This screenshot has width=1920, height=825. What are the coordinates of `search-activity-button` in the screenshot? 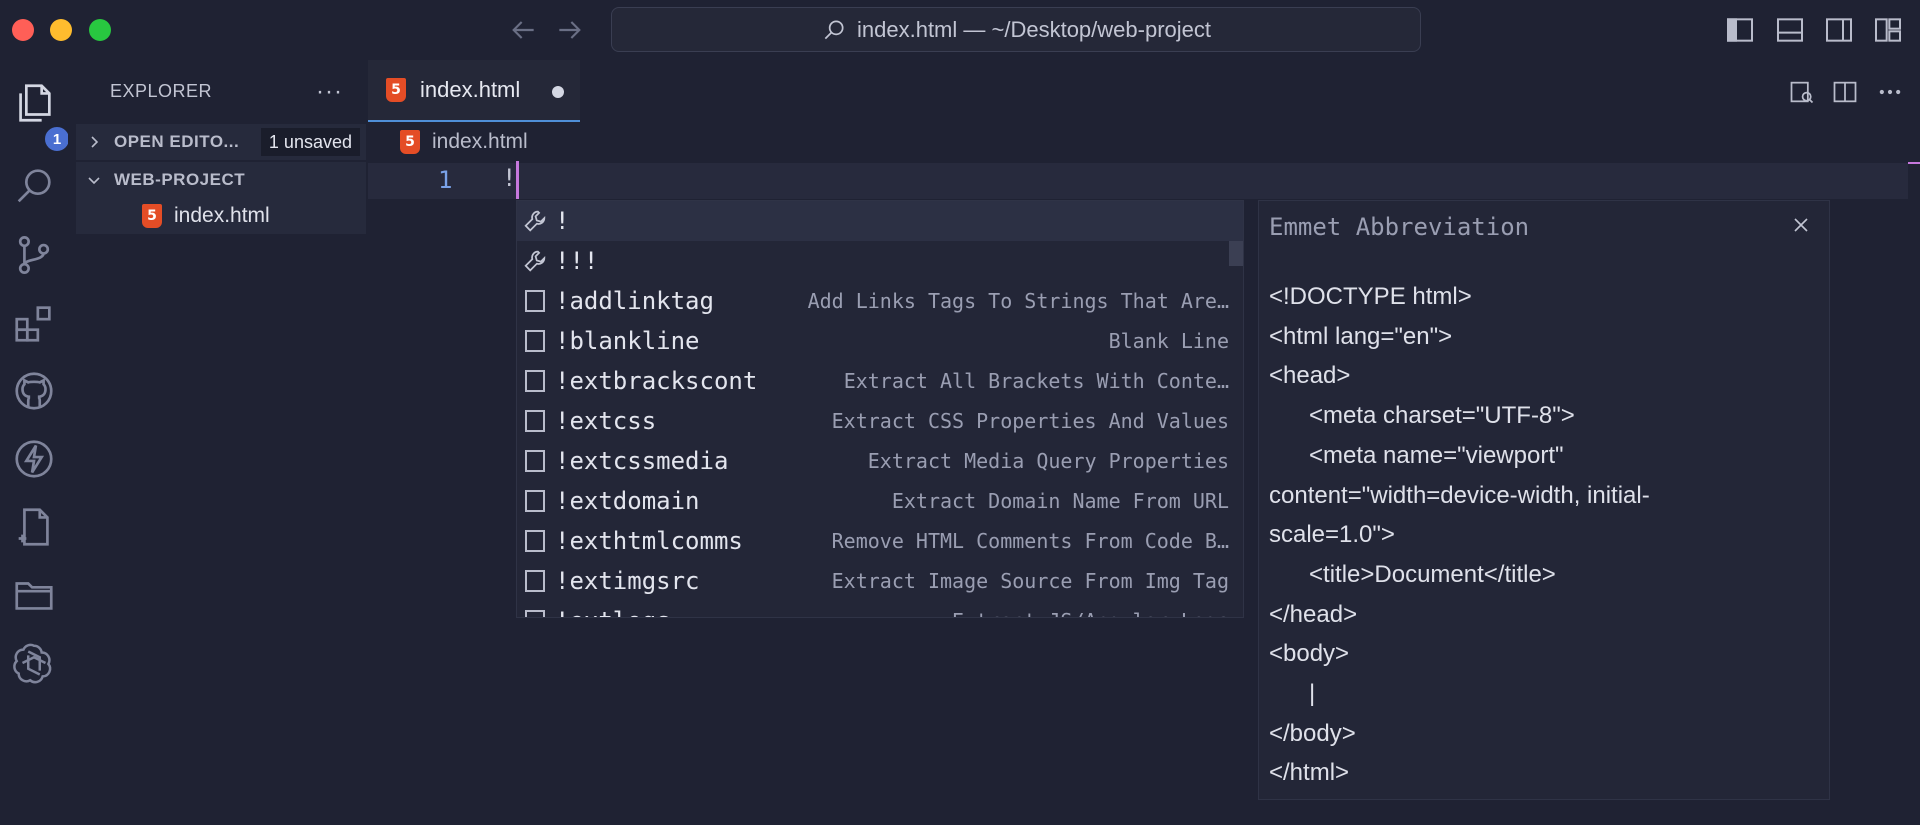 It's located at (34, 186).